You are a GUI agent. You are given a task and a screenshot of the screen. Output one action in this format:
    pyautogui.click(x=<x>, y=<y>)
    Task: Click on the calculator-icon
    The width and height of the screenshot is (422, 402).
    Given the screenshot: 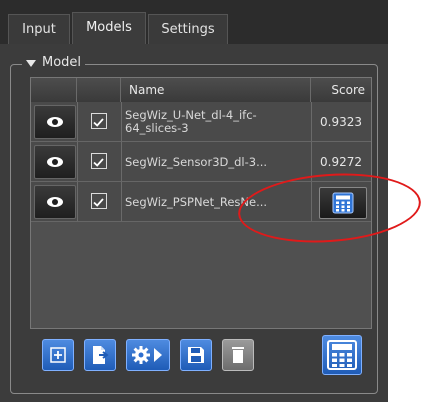 What is the action you would take?
    pyautogui.click(x=342, y=355)
    